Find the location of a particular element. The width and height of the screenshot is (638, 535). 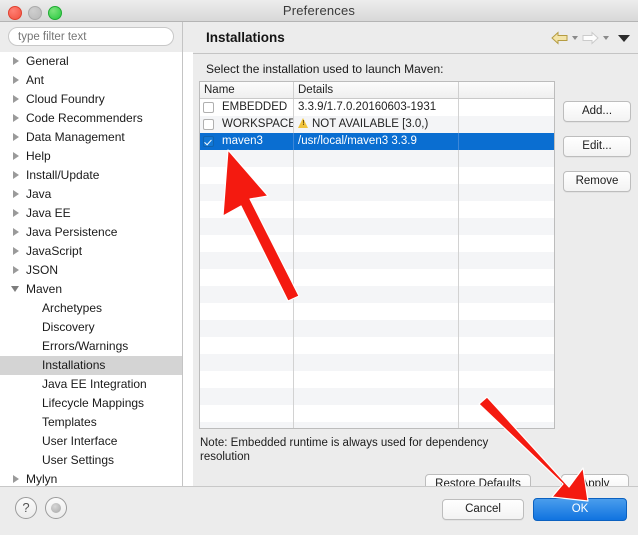

cell-details: NOT AVAILABLE [3.0,) is located at coordinates (376, 124).